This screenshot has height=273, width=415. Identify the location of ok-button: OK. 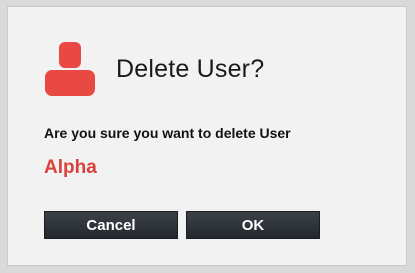
(253, 225).